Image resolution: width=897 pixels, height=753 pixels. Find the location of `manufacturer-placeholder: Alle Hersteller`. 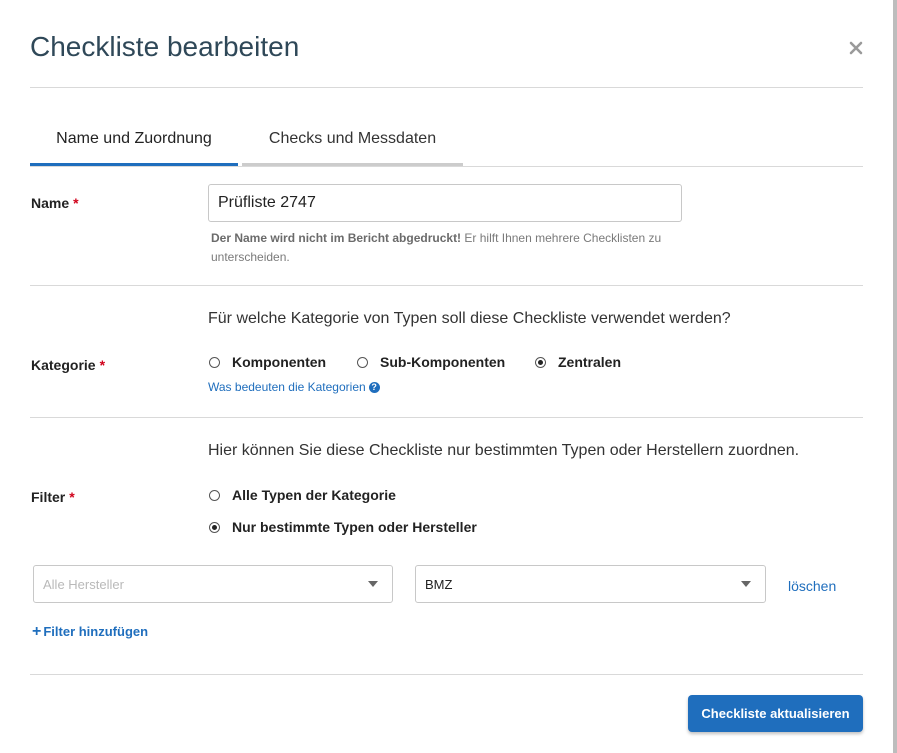

manufacturer-placeholder: Alle Hersteller is located at coordinates (83, 584).